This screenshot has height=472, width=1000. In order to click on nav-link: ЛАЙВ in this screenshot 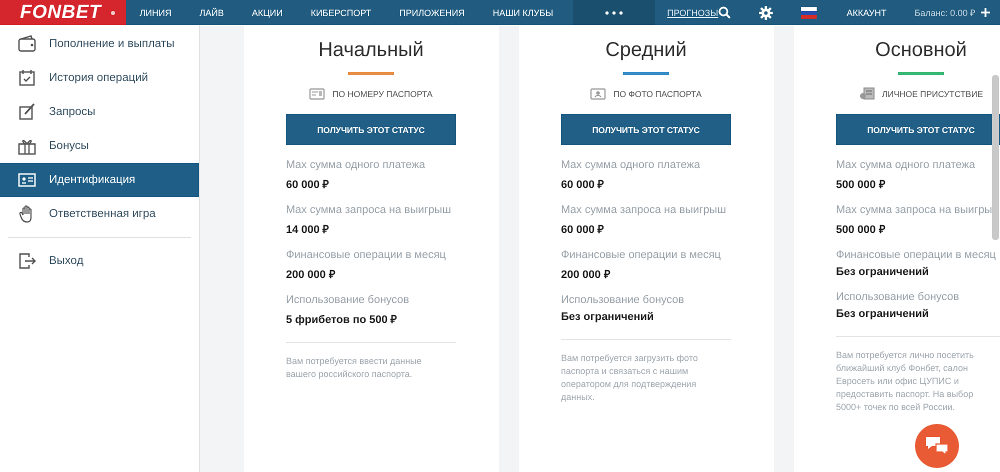, I will do `click(211, 13)`.